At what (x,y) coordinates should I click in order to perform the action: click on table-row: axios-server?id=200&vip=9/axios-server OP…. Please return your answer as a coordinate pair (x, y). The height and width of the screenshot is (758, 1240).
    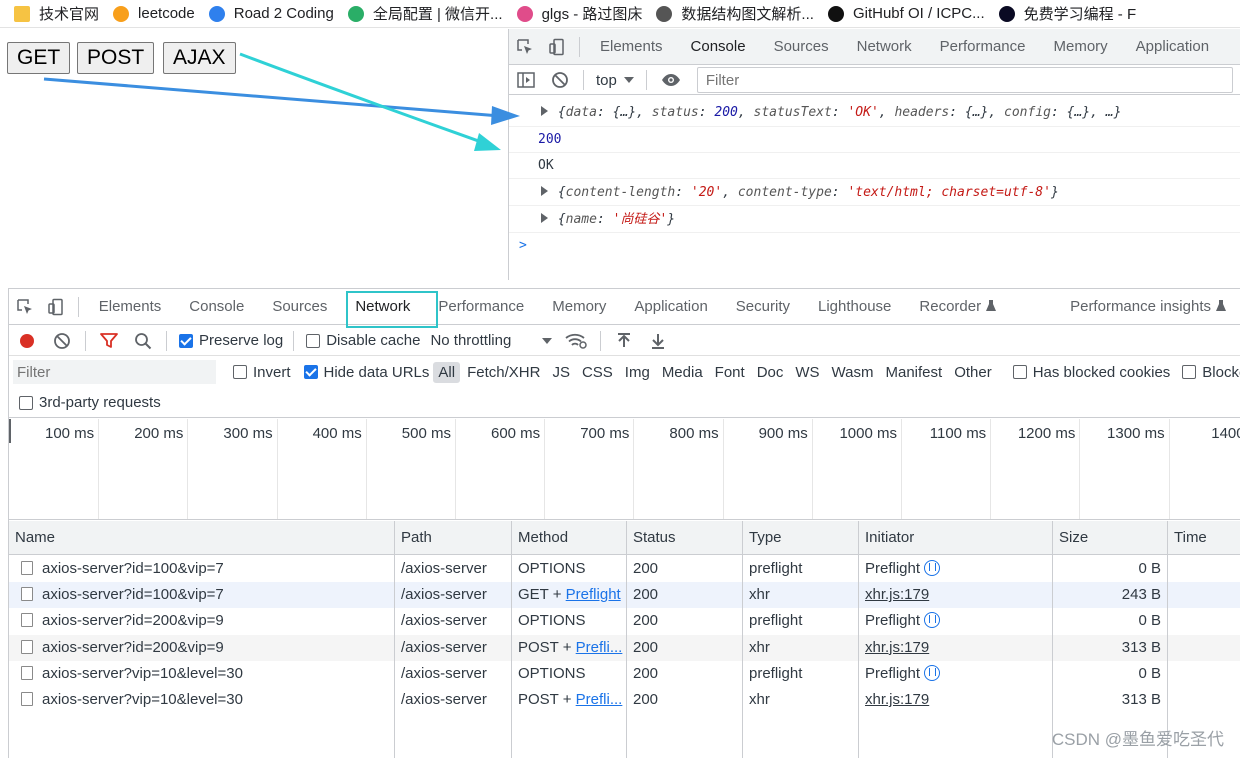
    Looking at the image, I should click on (624, 621).